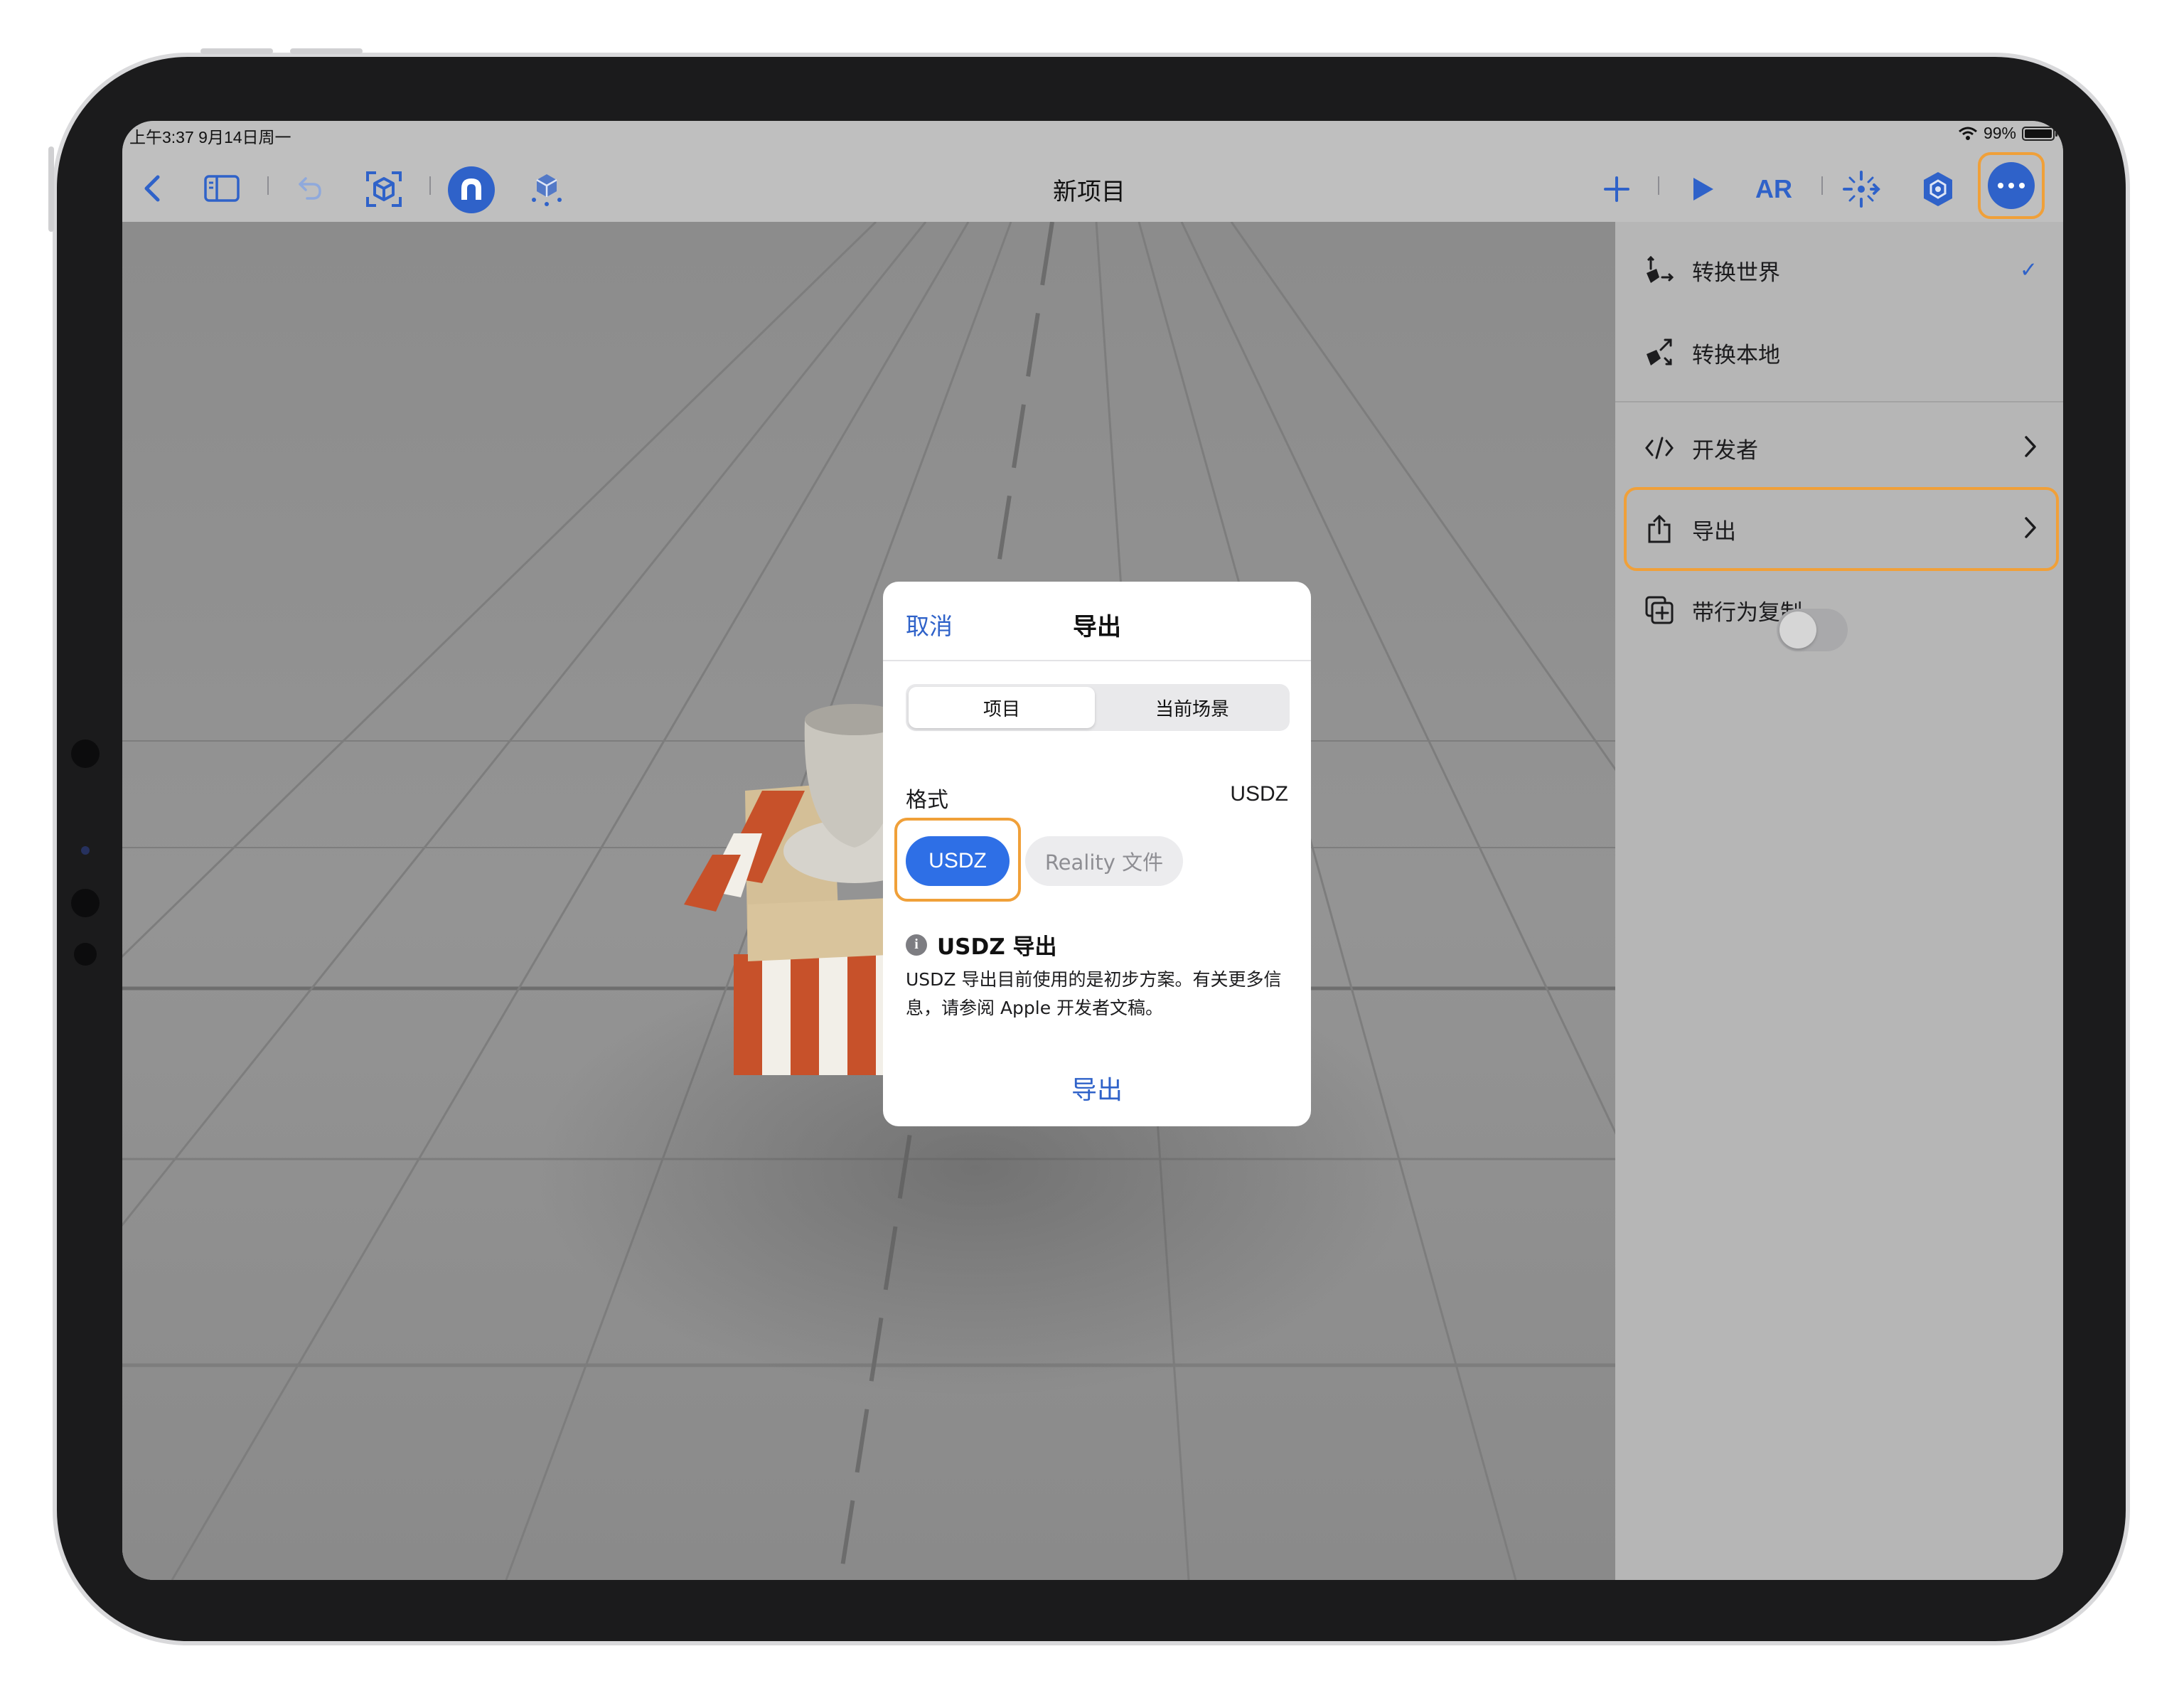 Image resolution: width=2184 pixels, height=1698 pixels. Describe the element at coordinates (1097, 1087) in the screenshot. I see `export-button: 导出` at that location.